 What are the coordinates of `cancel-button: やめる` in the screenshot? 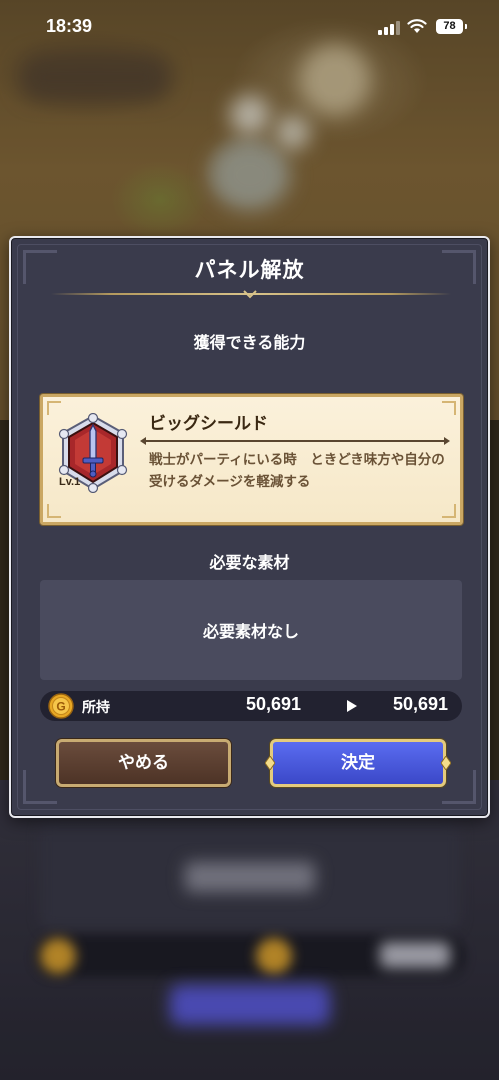 It's located at (143, 763).